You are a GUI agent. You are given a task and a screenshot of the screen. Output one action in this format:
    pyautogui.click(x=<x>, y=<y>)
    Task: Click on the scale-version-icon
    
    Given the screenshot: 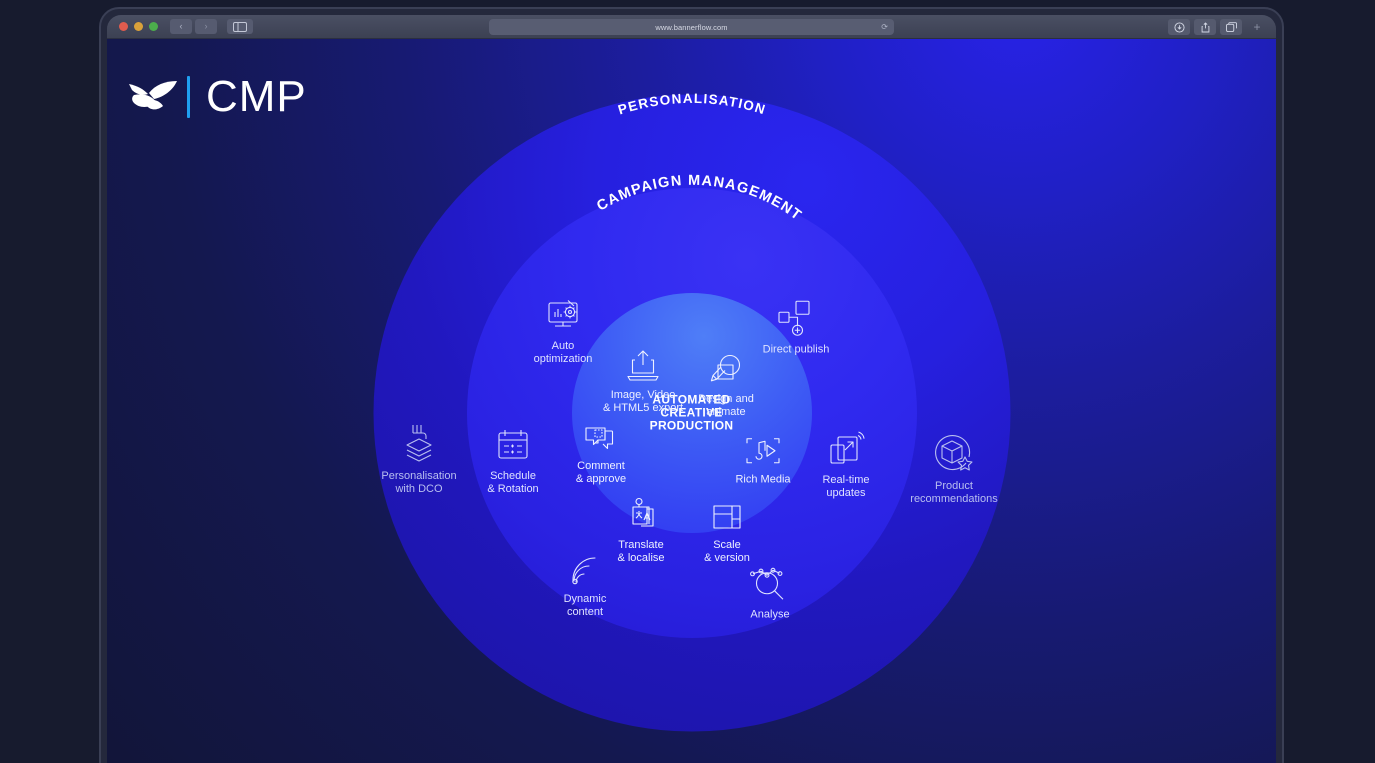 What is the action you would take?
    pyautogui.click(x=727, y=513)
    